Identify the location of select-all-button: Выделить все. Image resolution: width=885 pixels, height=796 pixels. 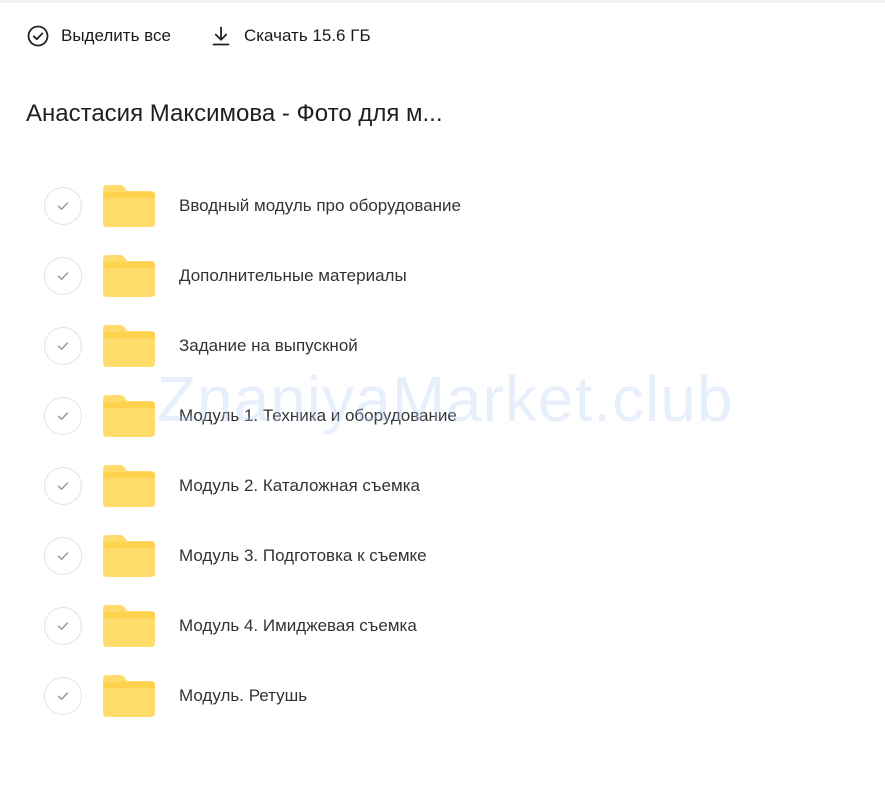
(98, 36).